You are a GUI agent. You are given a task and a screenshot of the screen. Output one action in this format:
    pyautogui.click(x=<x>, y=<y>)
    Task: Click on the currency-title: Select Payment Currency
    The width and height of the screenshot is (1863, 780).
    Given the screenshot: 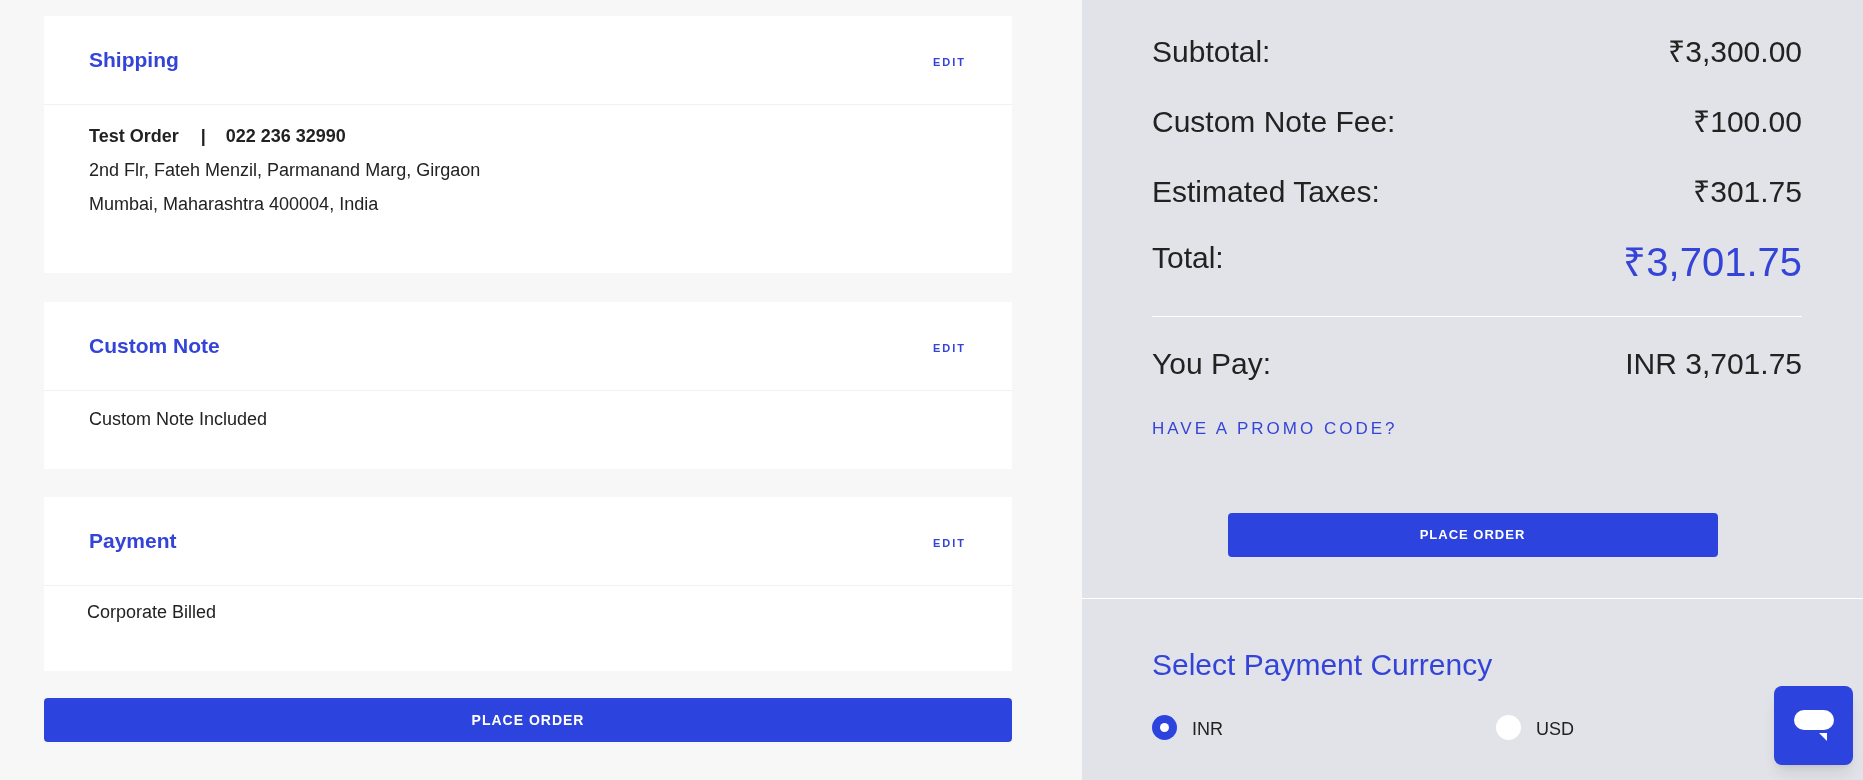 What is the action you would take?
    pyautogui.click(x=1322, y=665)
    